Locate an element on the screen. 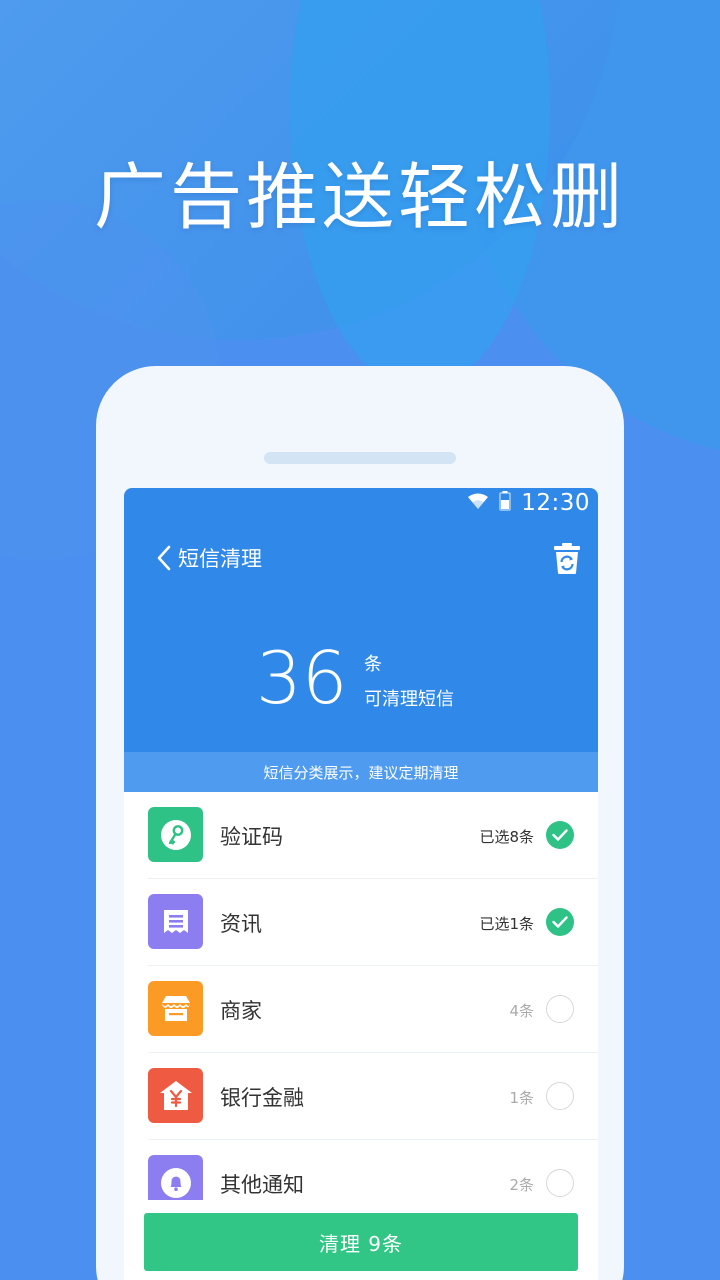  category-label: 银行金融 is located at coordinates (262, 1098).